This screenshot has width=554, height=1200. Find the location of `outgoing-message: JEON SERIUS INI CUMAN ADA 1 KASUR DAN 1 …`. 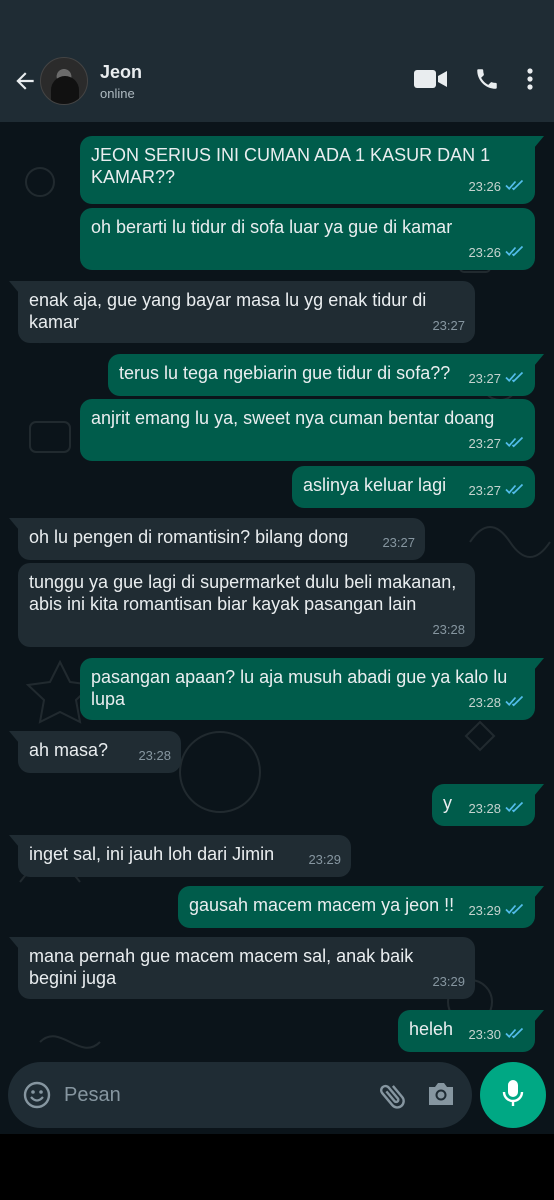

outgoing-message: JEON SERIUS INI CUMAN ADA 1 KASUR DAN 1 … is located at coordinates (312, 170).